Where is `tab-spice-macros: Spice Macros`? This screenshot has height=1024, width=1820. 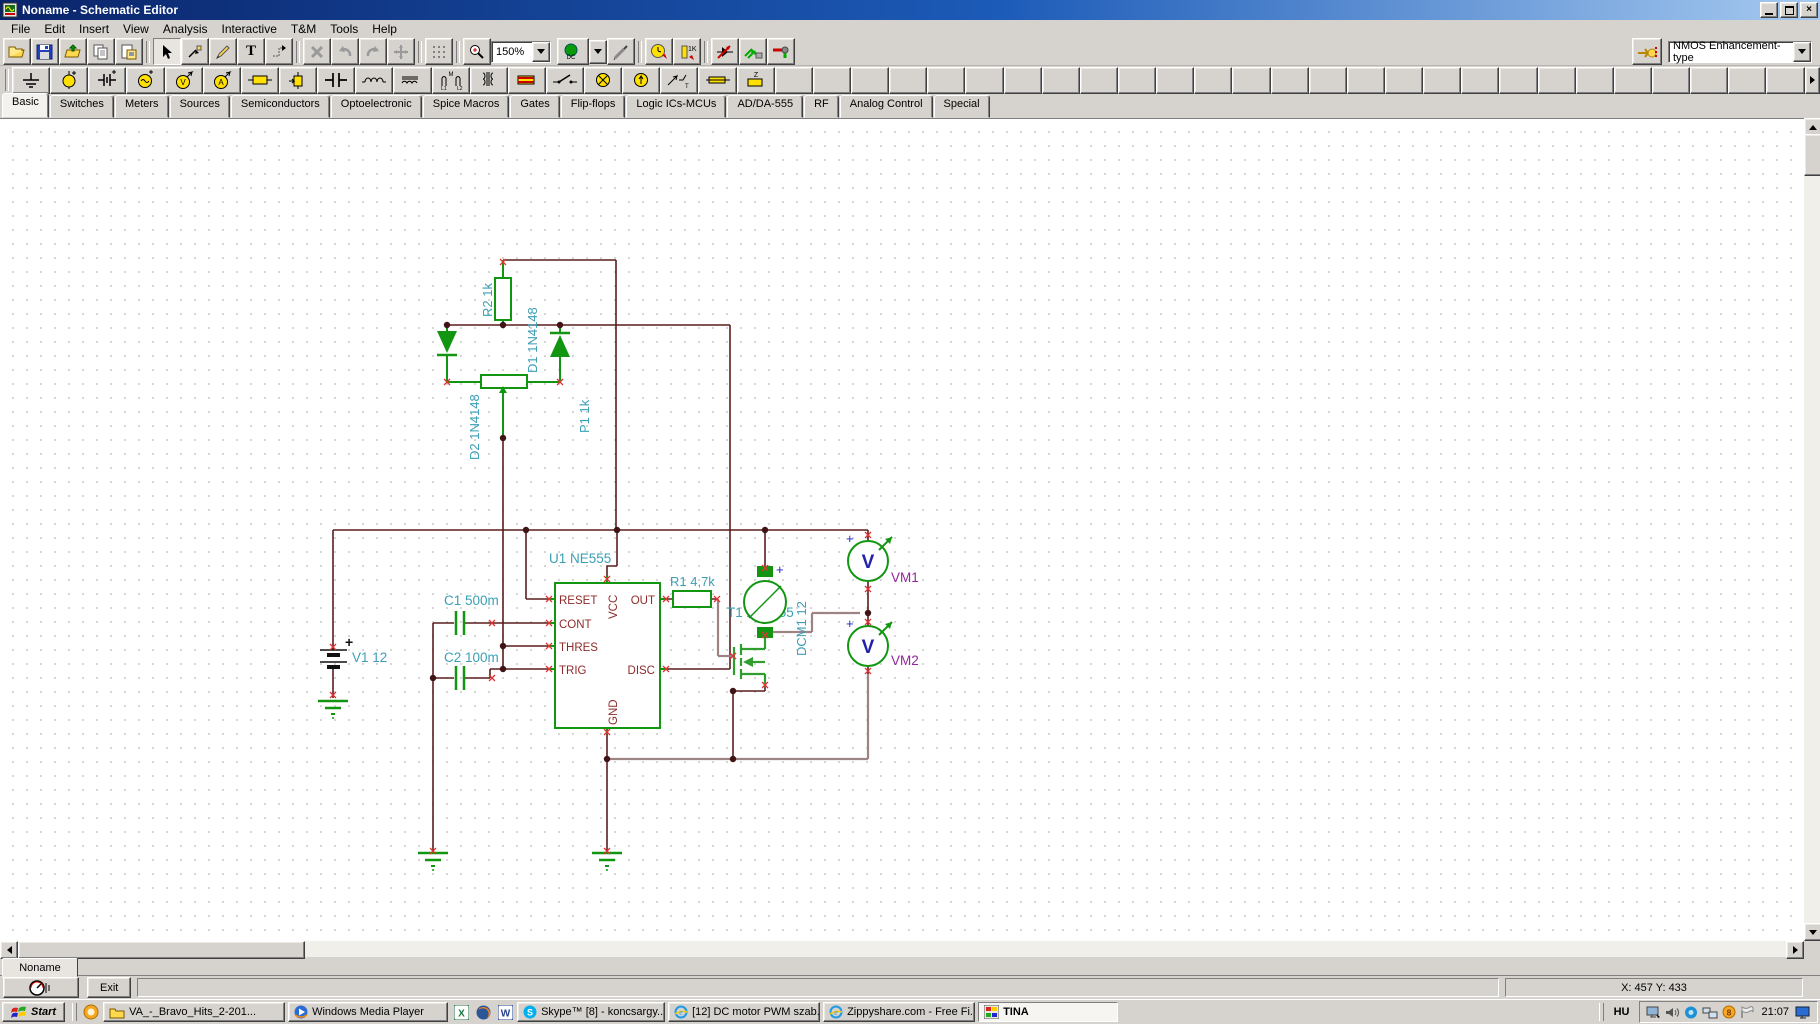 tab-spice-macros: Spice Macros is located at coordinates (466, 106).